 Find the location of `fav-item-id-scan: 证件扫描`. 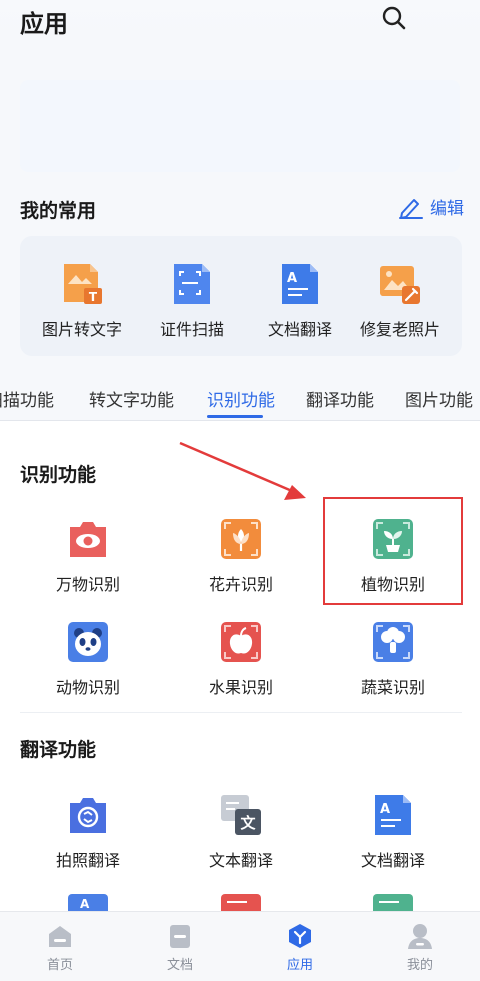

fav-item-id-scan: 证件扫描 is located at coordinates (192, 301).